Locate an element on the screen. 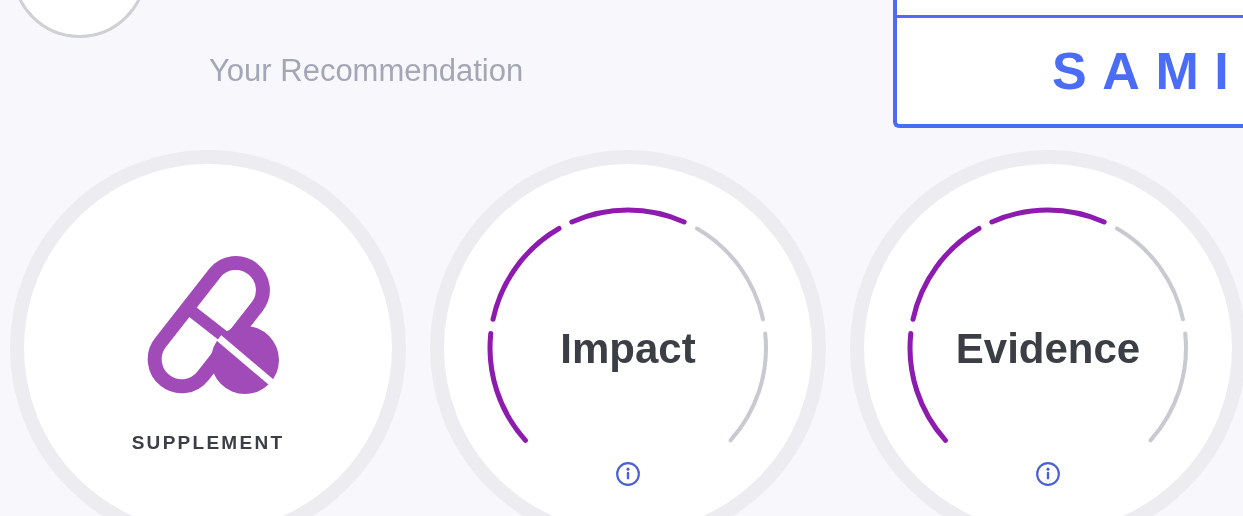 This screenshot has height=516, width=1243. gauge-label: Evidence is located at coordinates (1048, 348).